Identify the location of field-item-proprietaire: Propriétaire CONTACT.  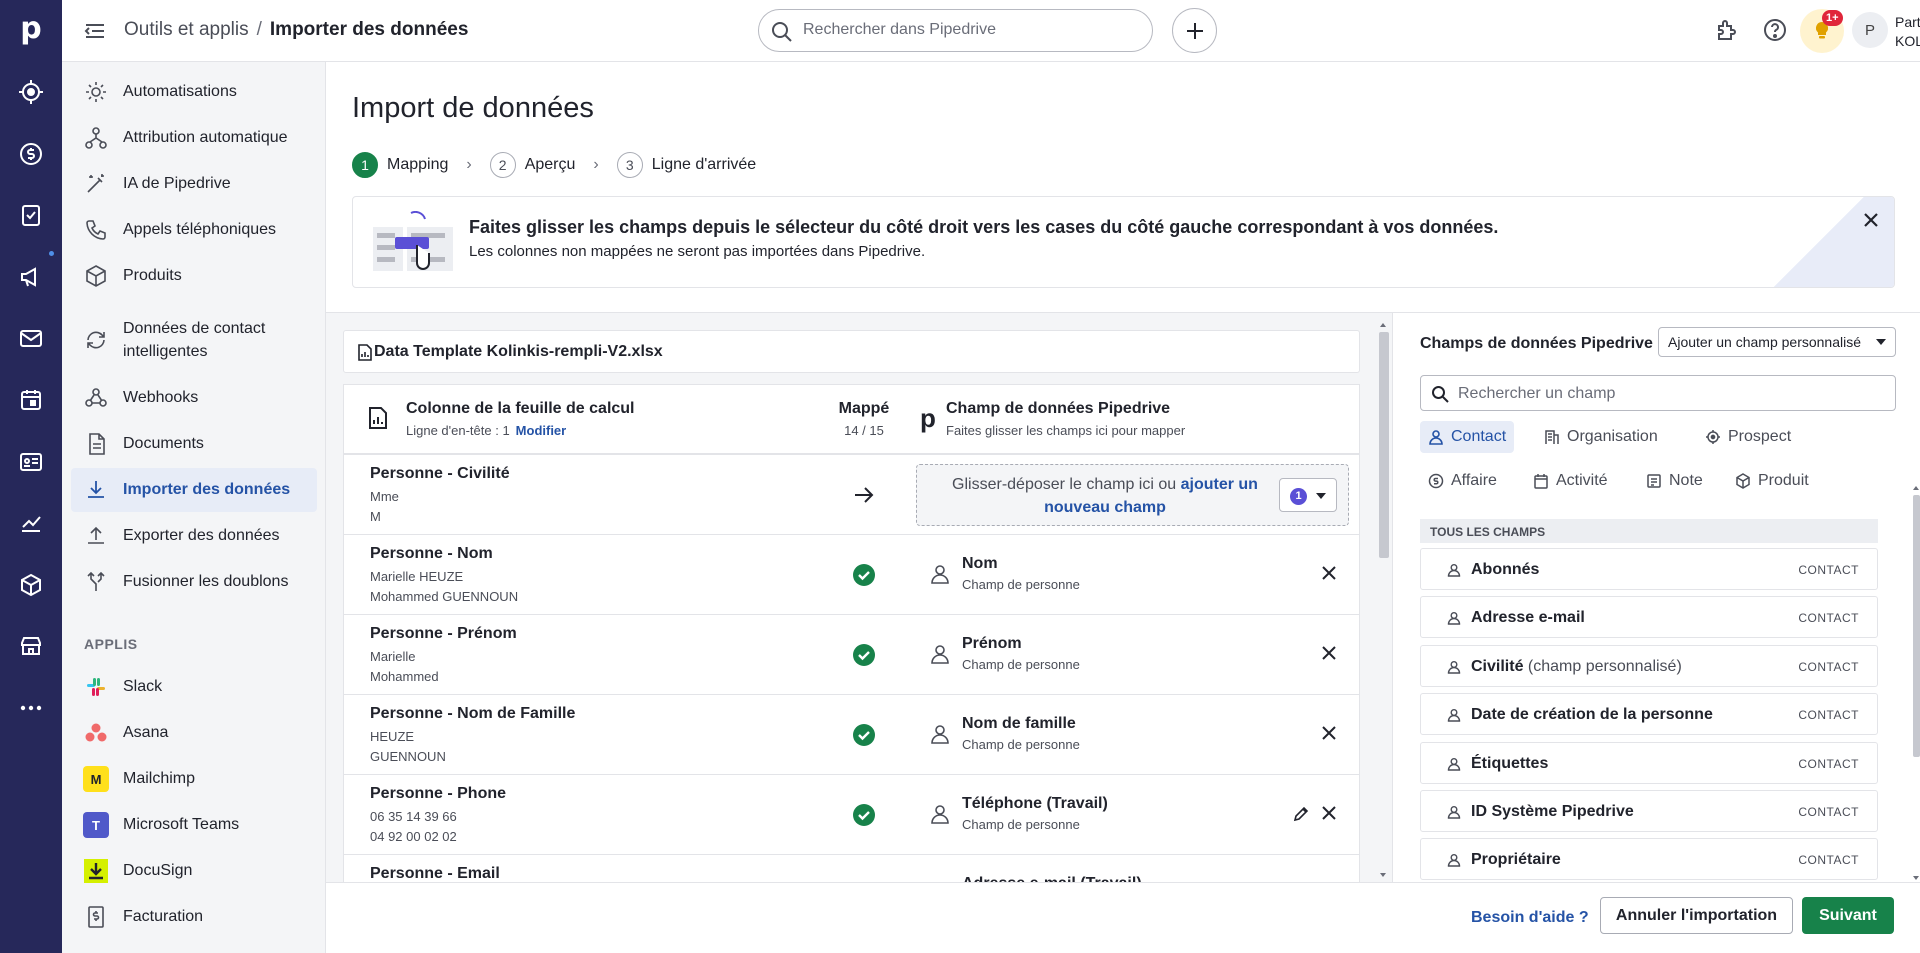
(1649, 859).